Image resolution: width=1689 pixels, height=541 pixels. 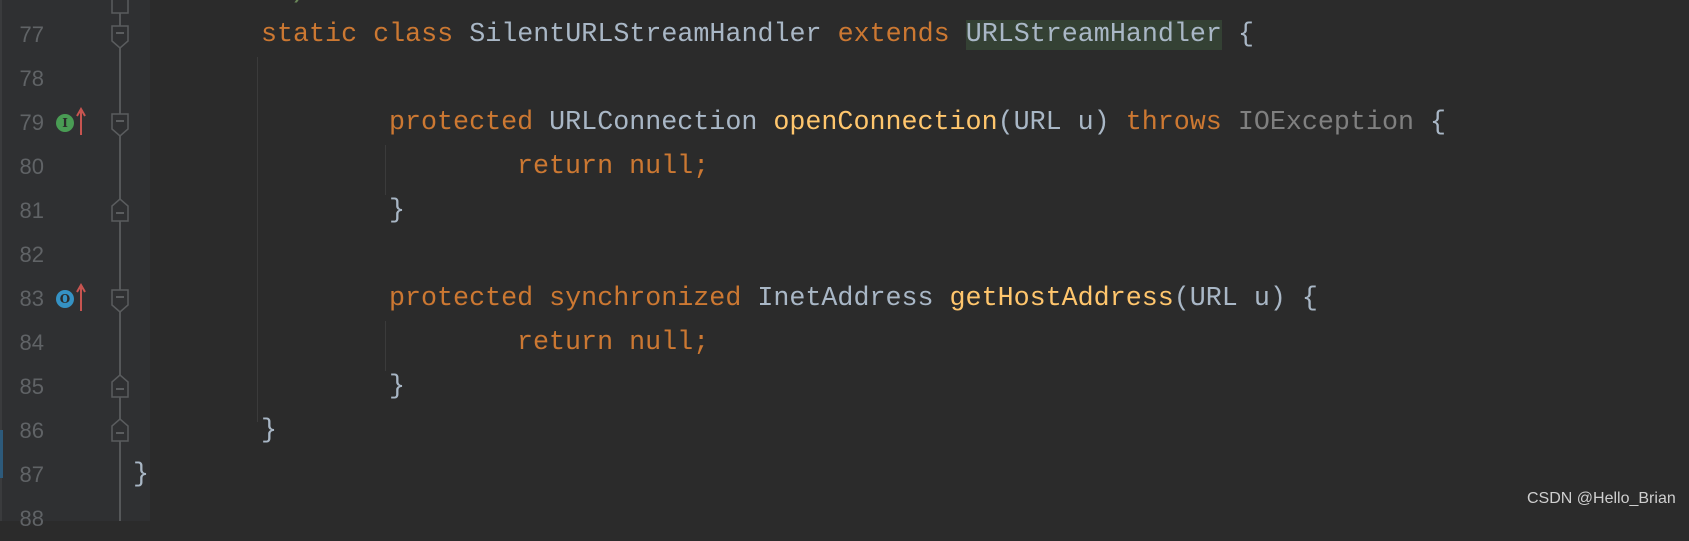 What do you see at coordinates (120, 260) in the screenshot?
I see `fold-outline` at bounding box center [120, 260].